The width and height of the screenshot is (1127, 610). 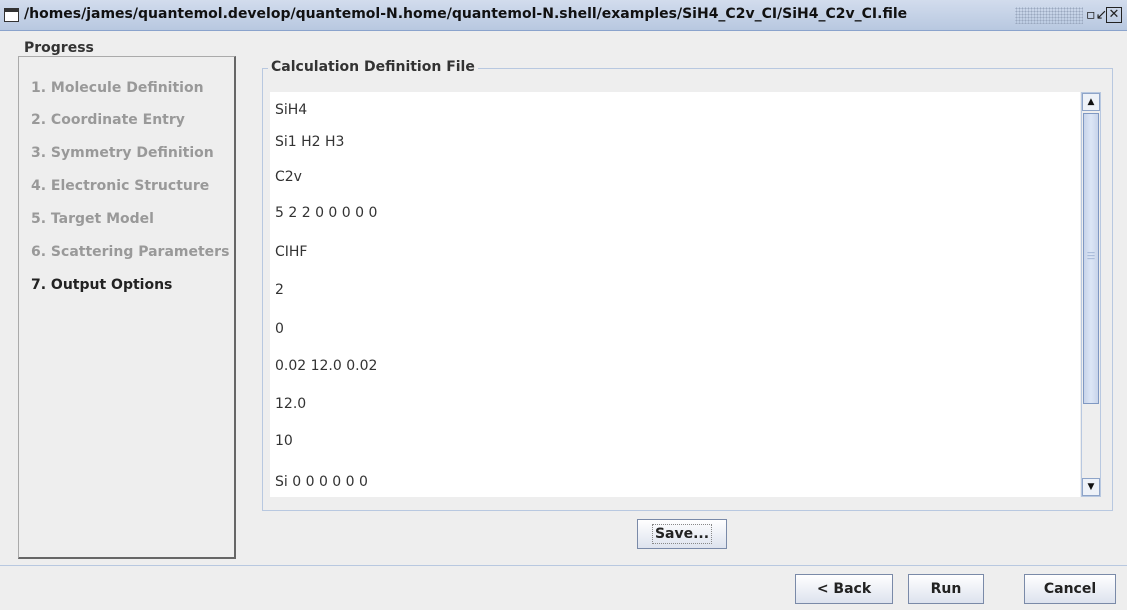 I want to click on window-icon, so click(x=11, y=15).